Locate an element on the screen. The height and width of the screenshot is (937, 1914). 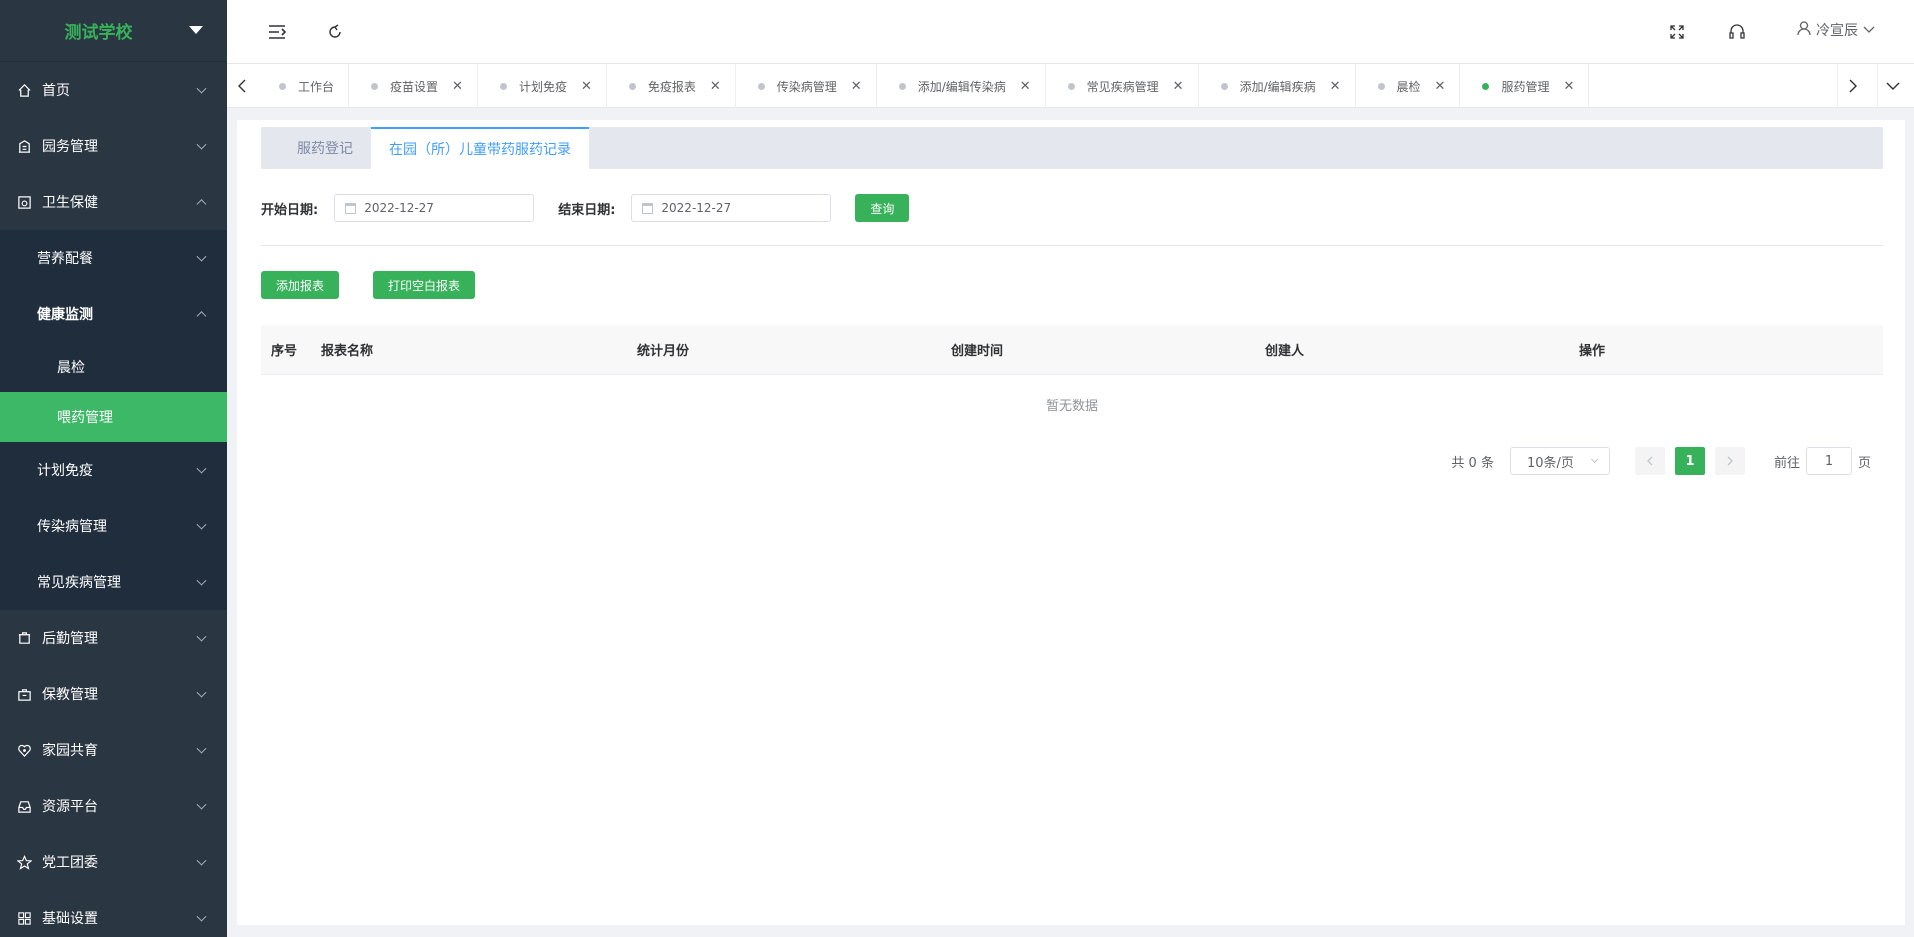
tab-medicine-mgmt: 服药管理 ✕ is located at coordinates (1525, 86).